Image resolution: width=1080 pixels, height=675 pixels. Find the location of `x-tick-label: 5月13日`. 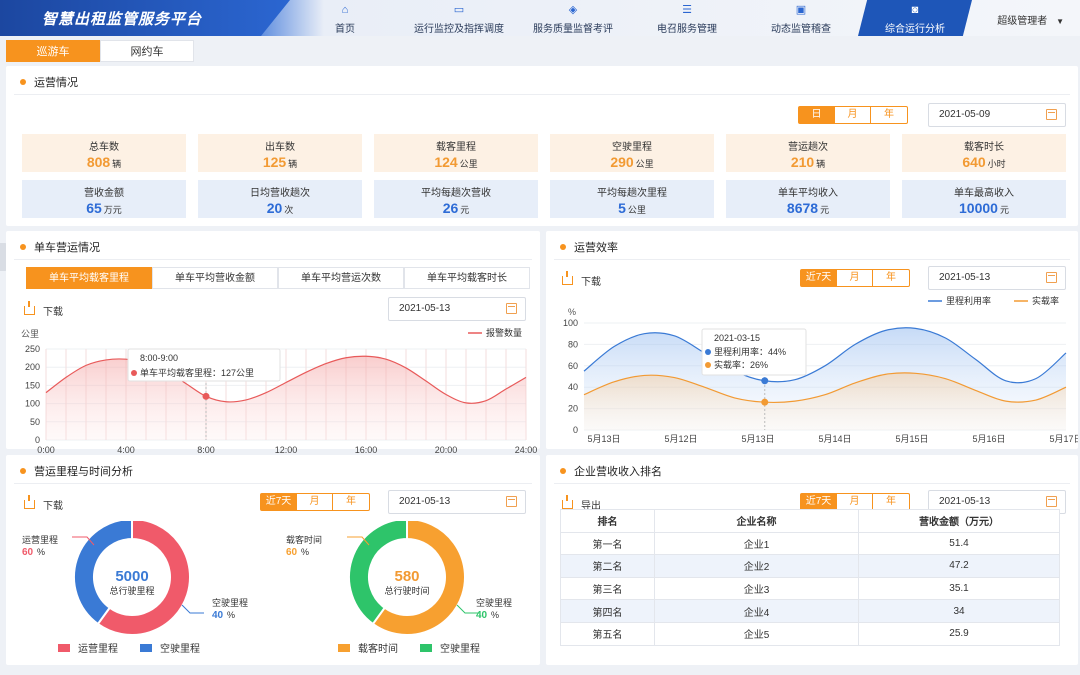

x-tick-label: 5月13日 is located at coordinates (603, 438).